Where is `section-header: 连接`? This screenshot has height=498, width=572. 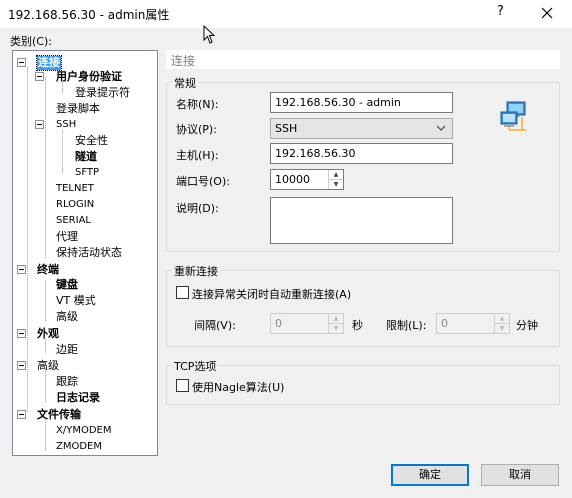 section-header: 连接 is located at coordinates (363, 59).